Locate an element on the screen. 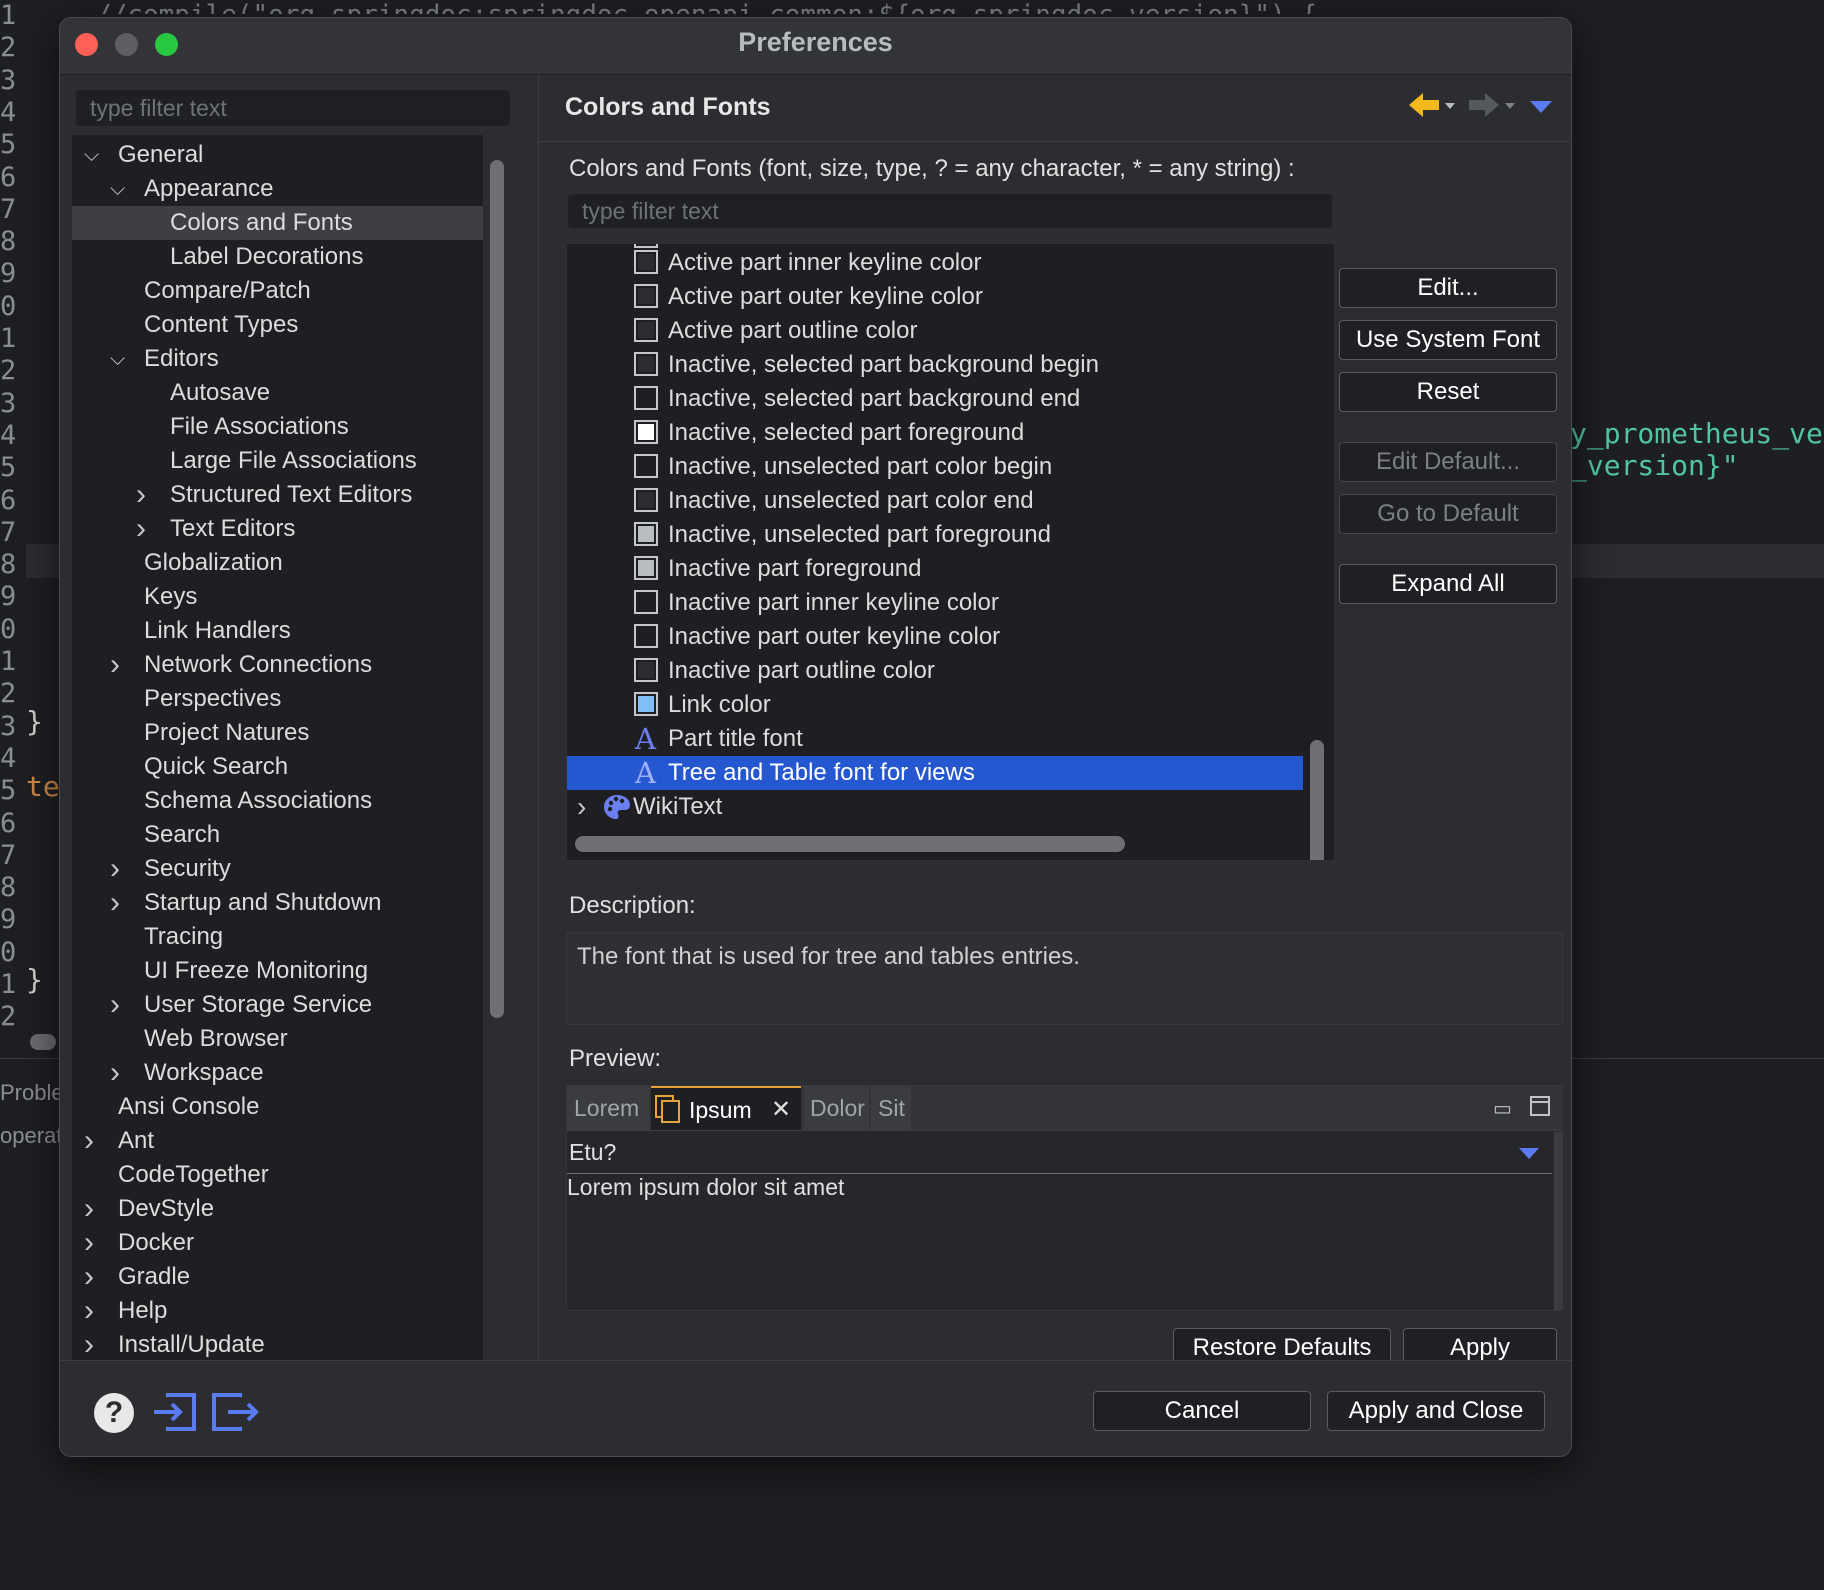 This screenshot has height=1590, width=1824. tree-item: › Structured Text Editors is located at coordinates (277, 495).